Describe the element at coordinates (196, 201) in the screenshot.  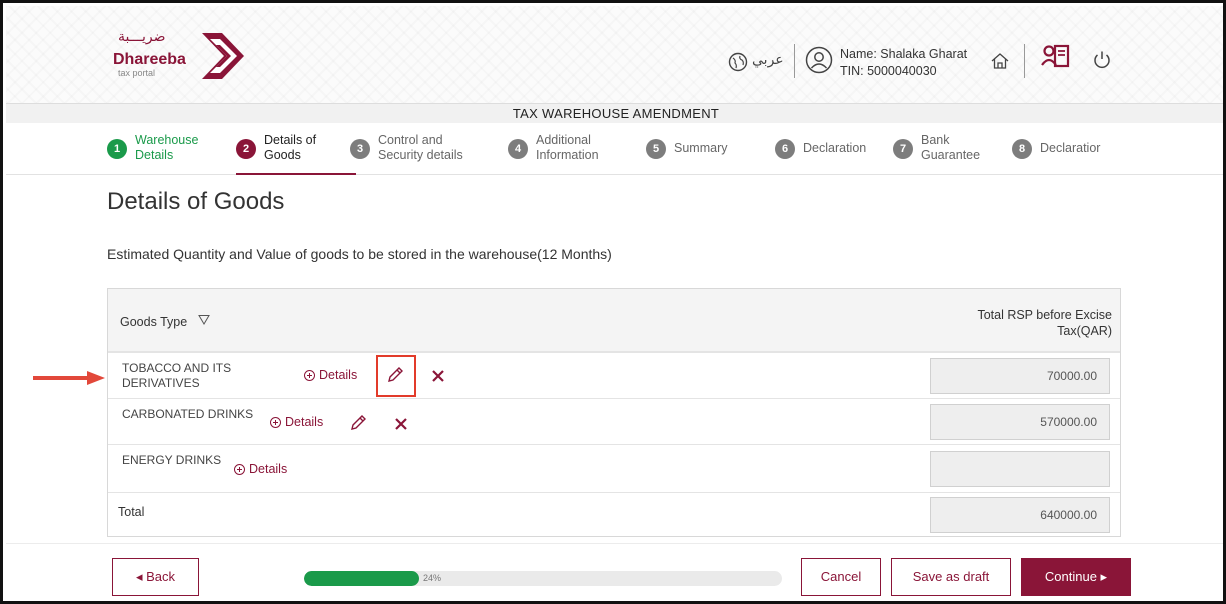
I see `page-title: Details of Goods` at that location.